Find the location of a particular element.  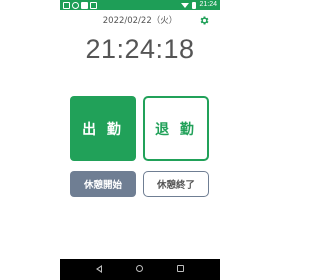

image-icon is located at coordinates (84, 5).